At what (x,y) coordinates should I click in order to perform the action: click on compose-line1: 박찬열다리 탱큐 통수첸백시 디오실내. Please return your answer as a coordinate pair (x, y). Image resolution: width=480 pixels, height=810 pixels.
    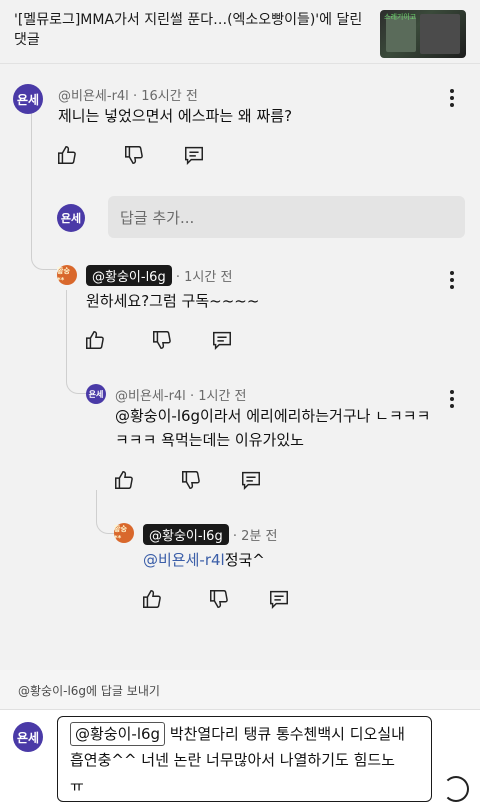
    Looking at the image, I should click on (285, 734).